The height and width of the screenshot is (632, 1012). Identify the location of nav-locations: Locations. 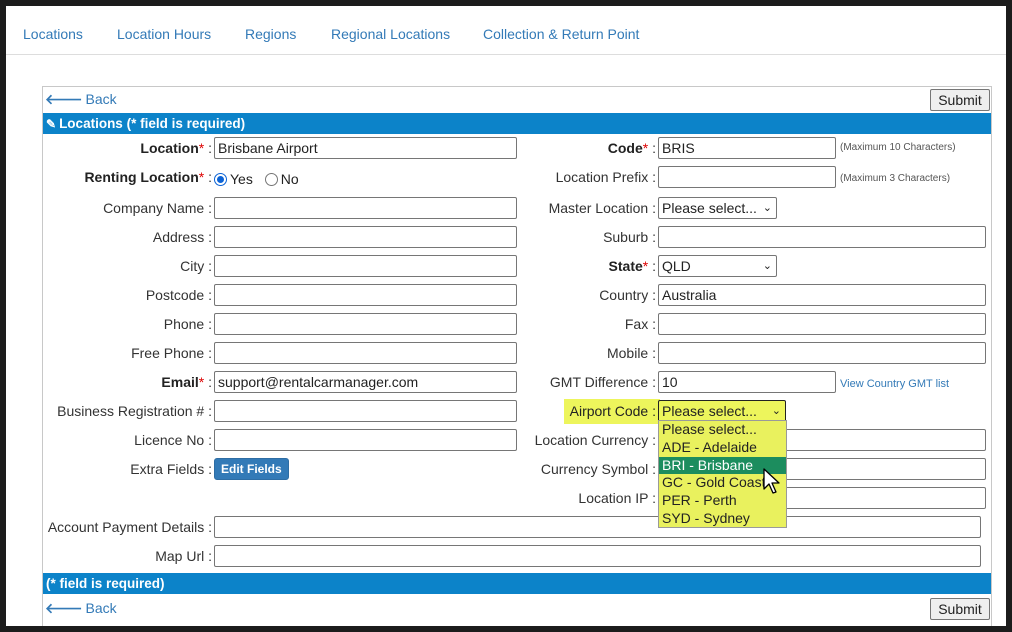
(53, 34).